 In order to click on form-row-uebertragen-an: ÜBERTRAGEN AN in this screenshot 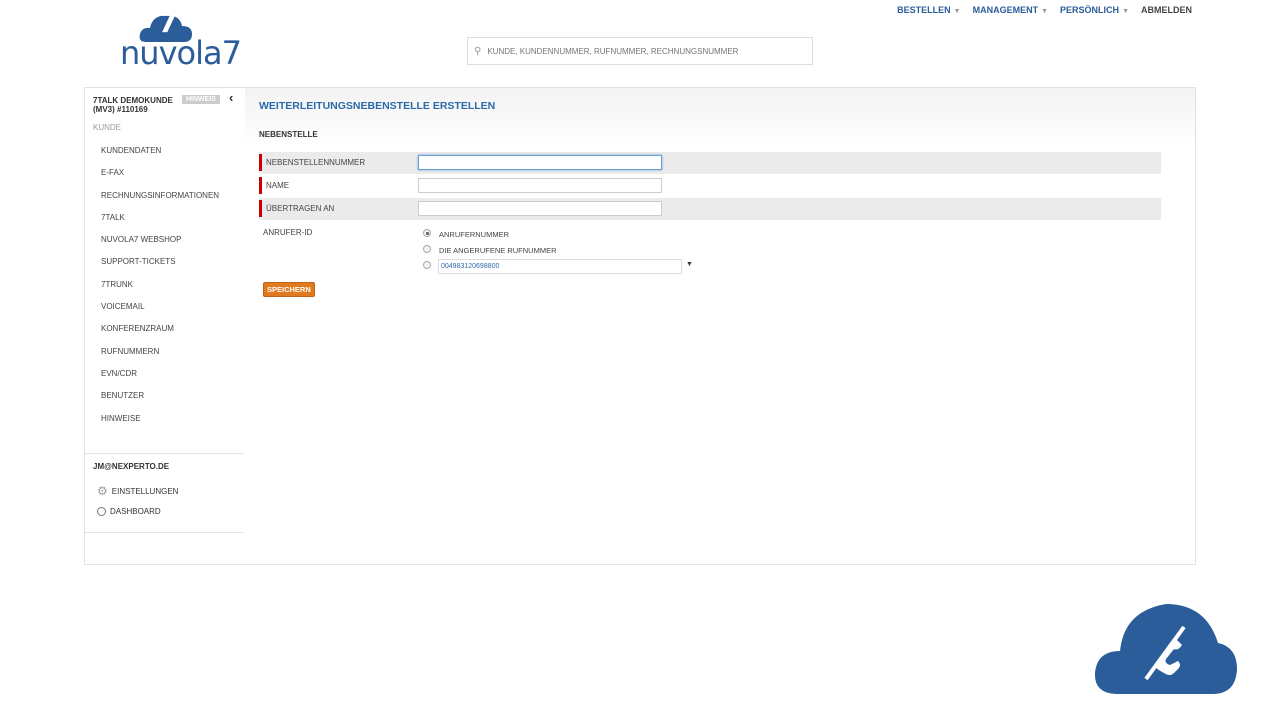, I will do `click(710, 209)`.